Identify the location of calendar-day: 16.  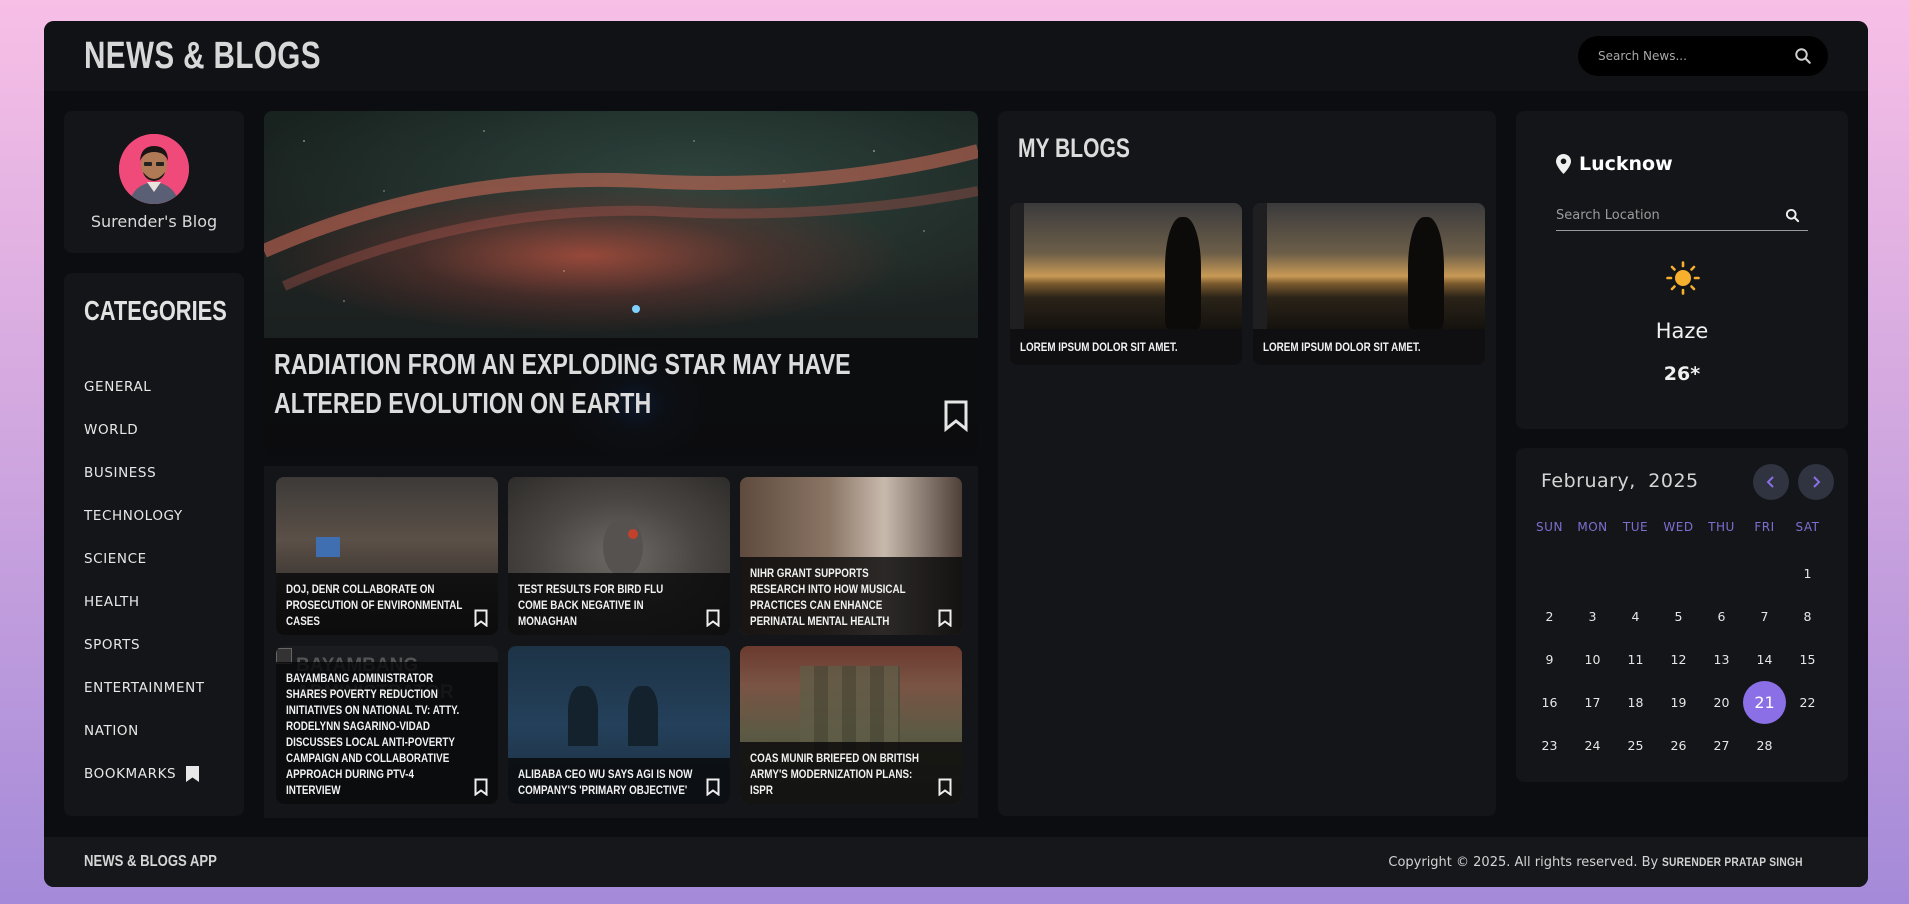
(1549, 702).